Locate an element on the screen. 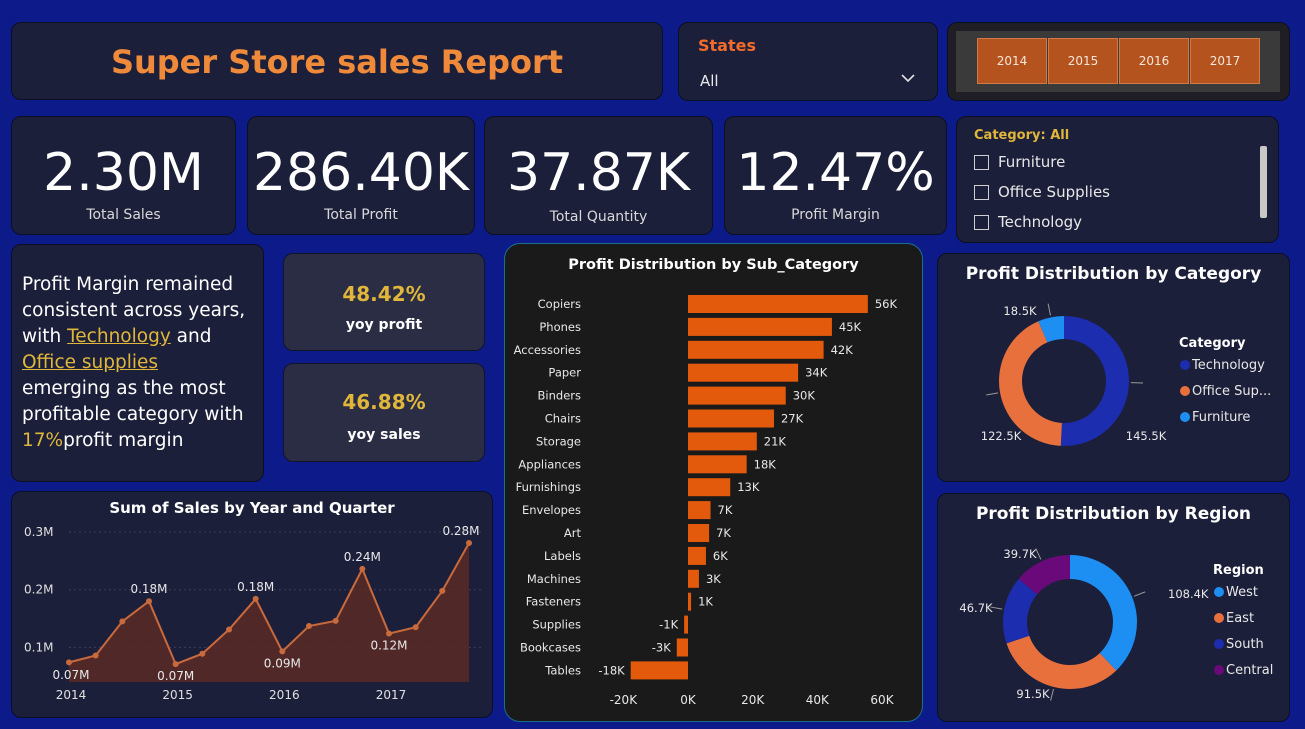 This screenshot has height=729, width=1305. states-filter-value: All is located at coordinates (709, 81).